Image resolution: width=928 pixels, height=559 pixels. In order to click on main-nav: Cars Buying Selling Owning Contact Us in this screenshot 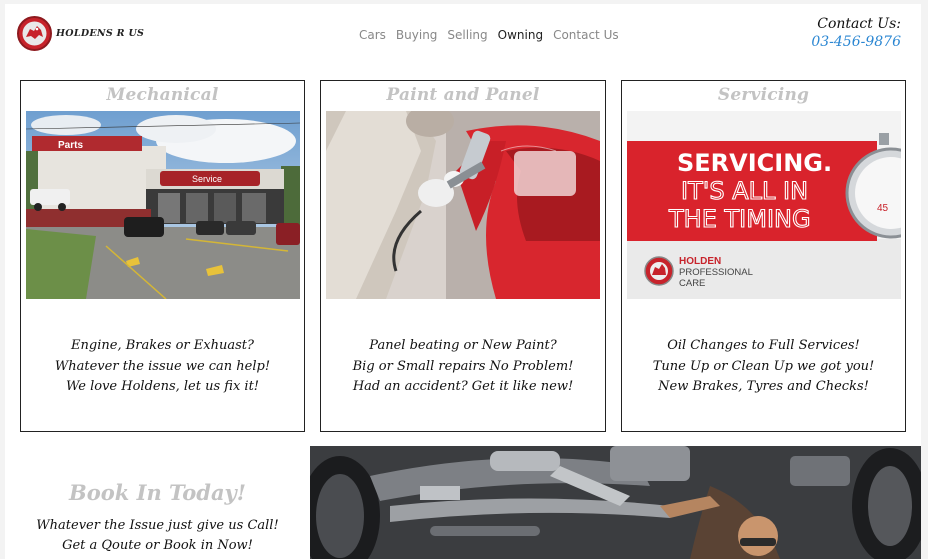, I will do `click(489, 35)`.